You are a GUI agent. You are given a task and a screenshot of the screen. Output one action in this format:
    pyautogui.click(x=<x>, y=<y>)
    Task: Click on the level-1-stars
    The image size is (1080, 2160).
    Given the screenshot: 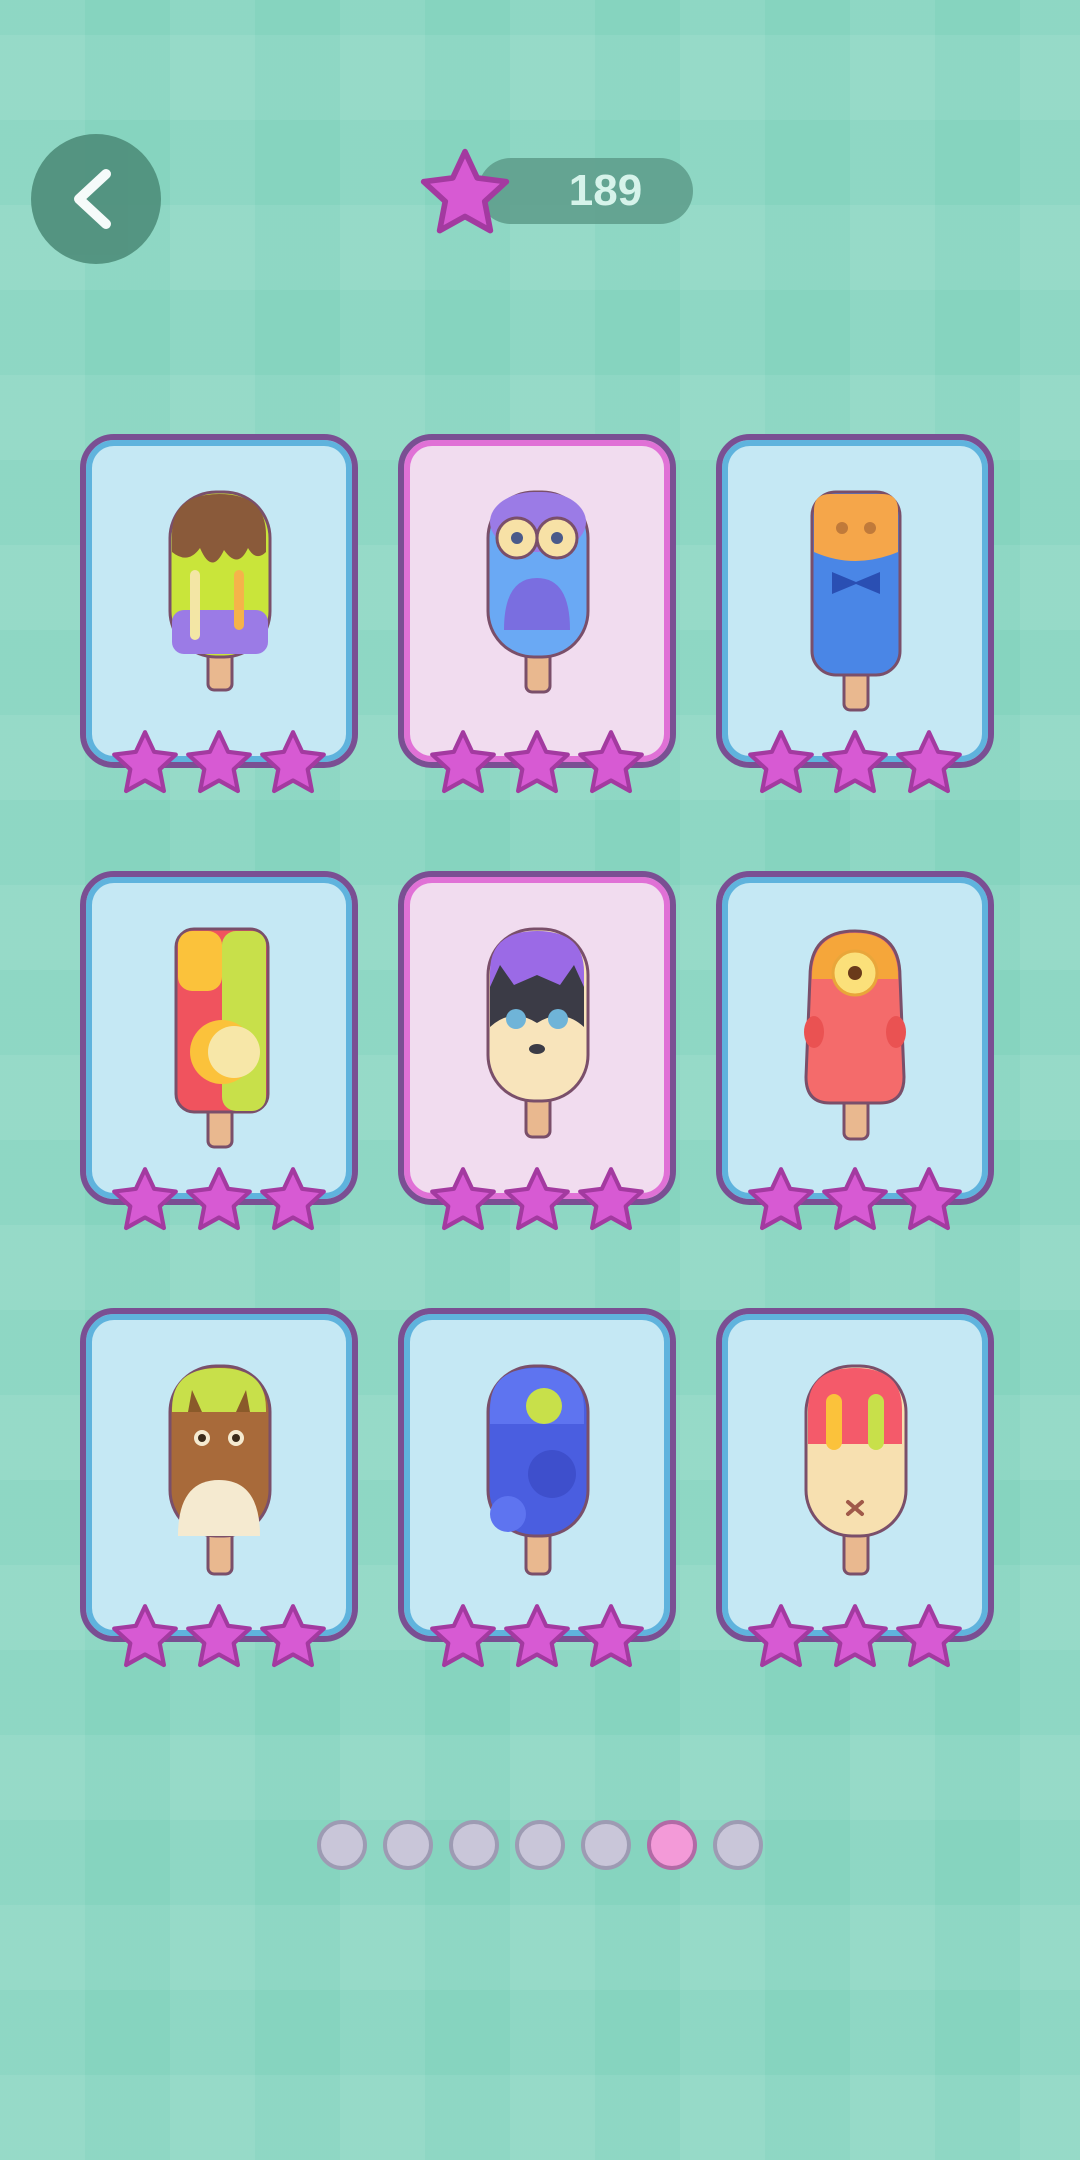 What is the action you would take?
    pyautogui.click(x=219, y=763)
    